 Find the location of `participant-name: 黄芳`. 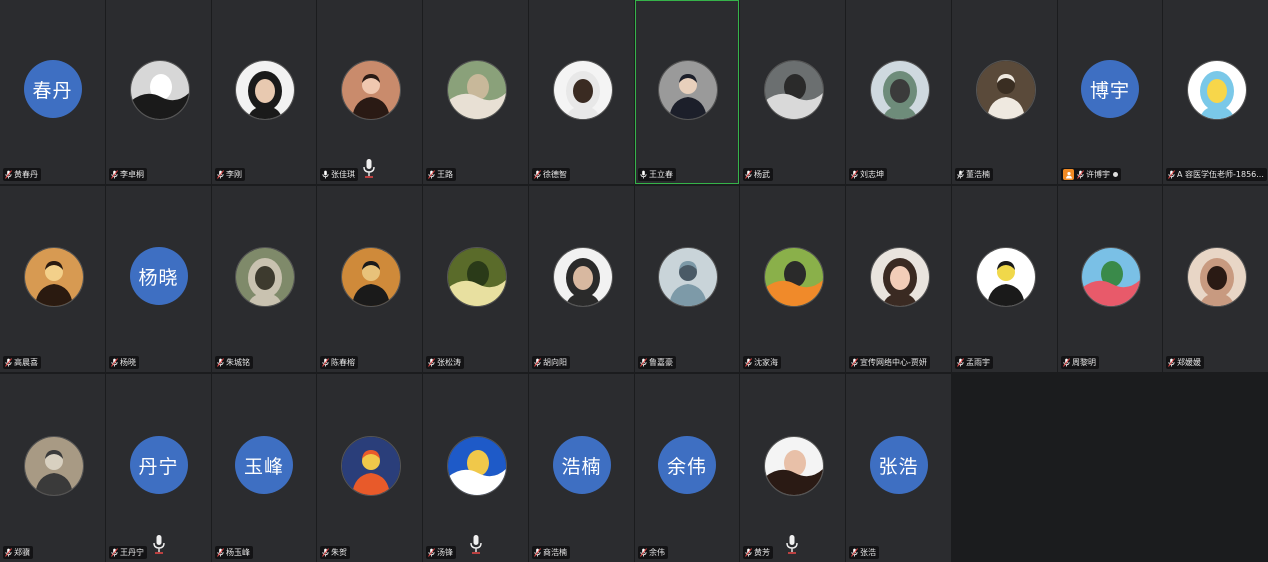

participant-name: 黄芳 is located at coordinates (762, 552).